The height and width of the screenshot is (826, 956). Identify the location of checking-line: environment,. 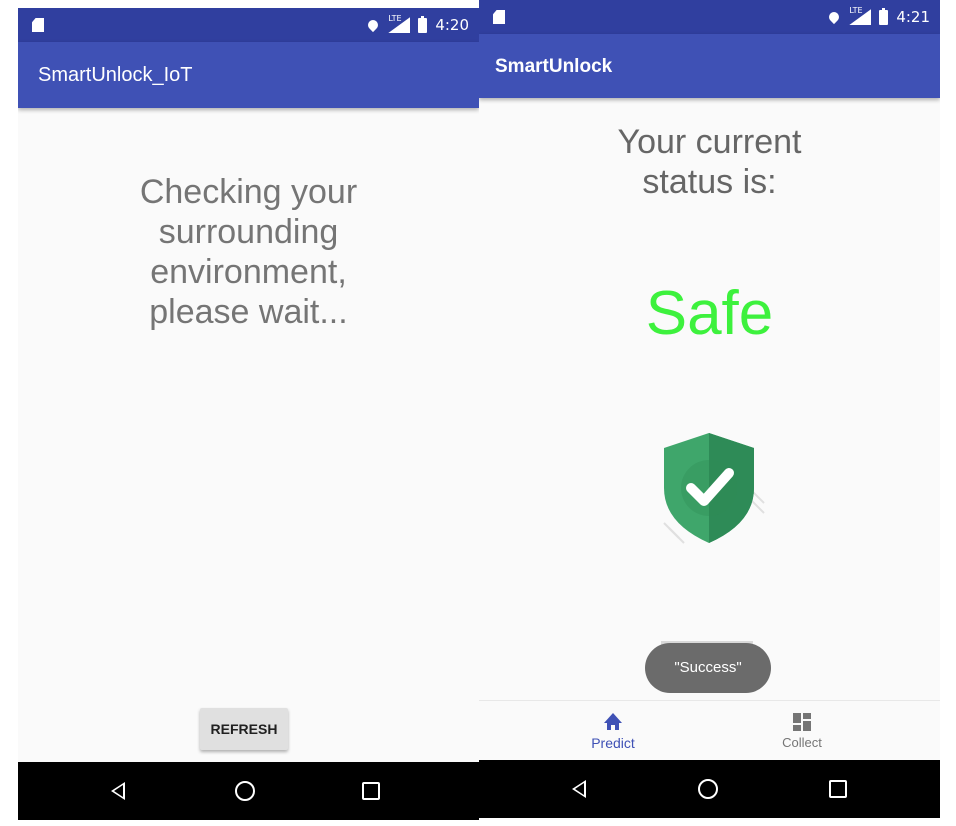
(248, 272).